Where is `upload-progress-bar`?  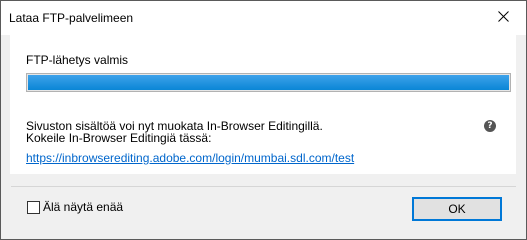
upload-progress-bar is located at coordinates (268, 82).